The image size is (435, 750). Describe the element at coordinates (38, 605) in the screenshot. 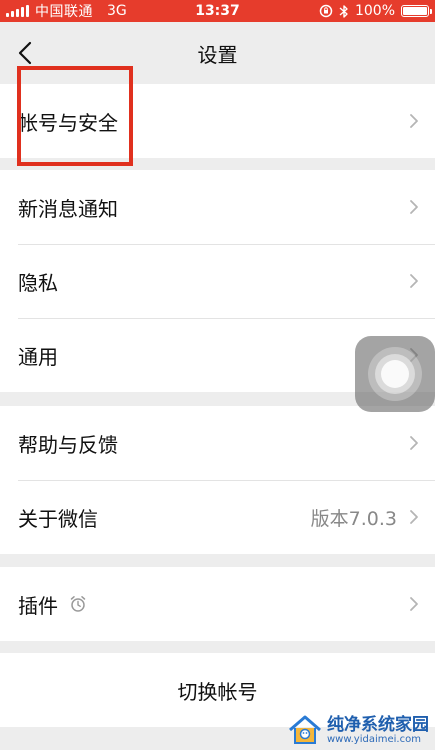

I see `settings-item-label: 插件` at that location.